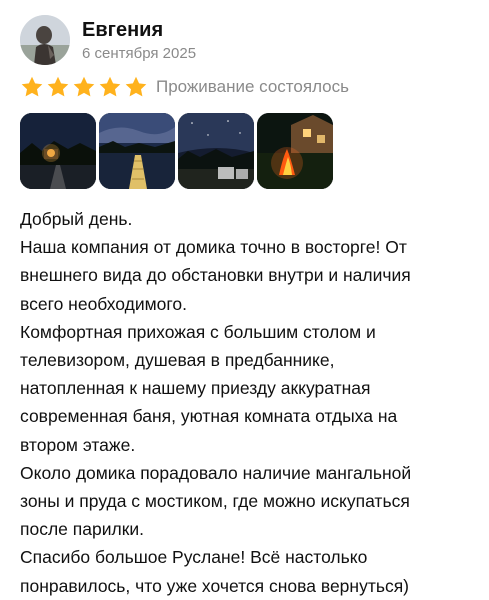  I want to click on photo-cabin-night-icon, so click(58, 151).